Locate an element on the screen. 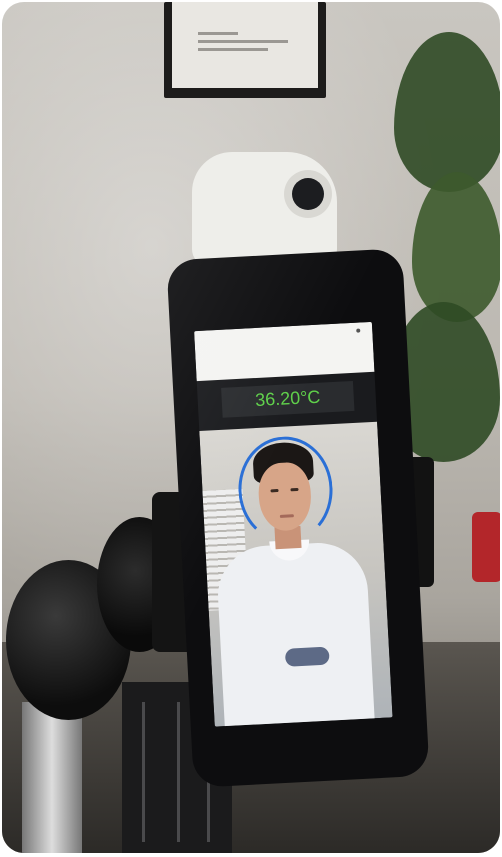  camera-preview is located at coordinates (296, 574).